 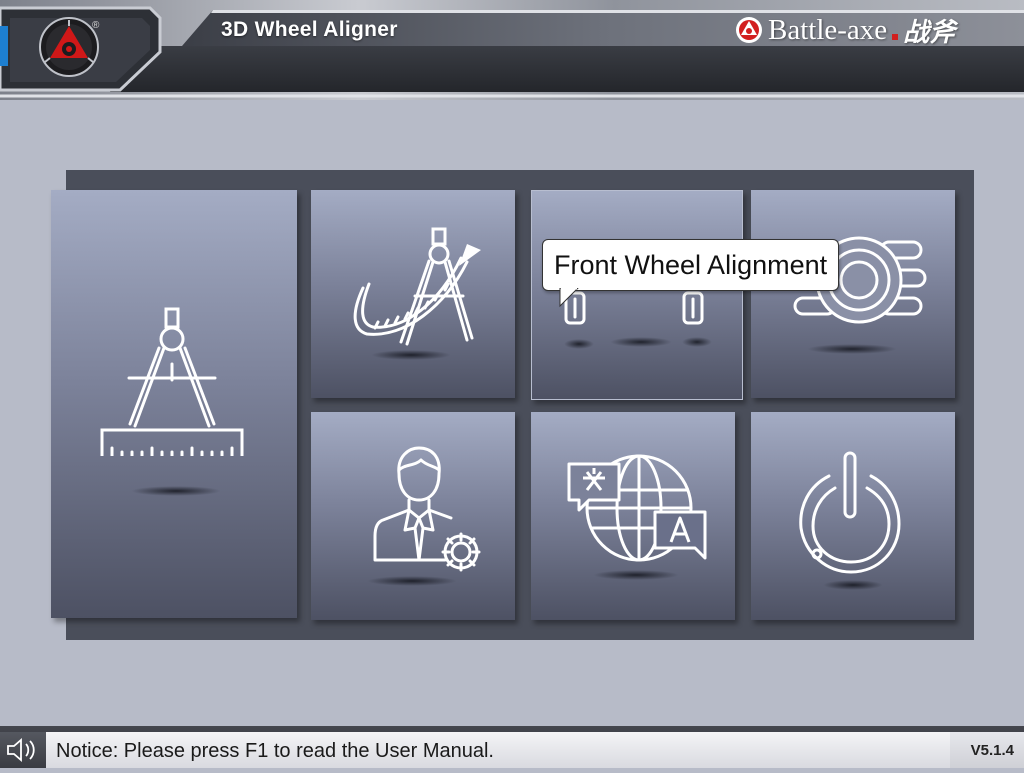 I want to click on brand-separator, so click(x=895, y=37).